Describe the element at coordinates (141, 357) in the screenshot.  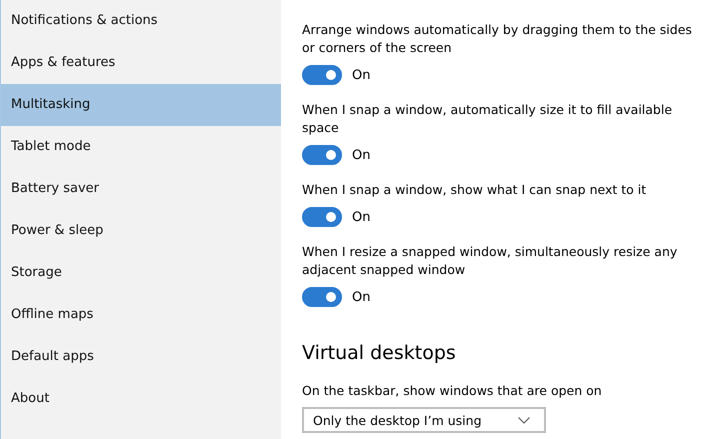
I see `sidebar-item: Default apps` at that location.